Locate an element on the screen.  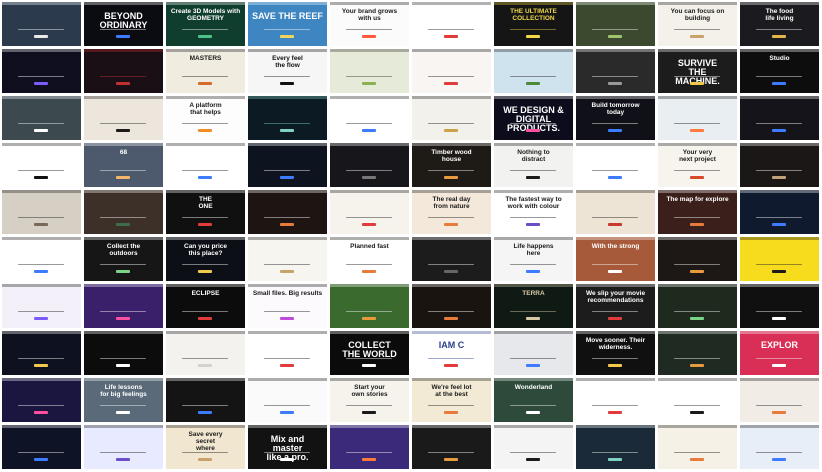
website-thumbnail: Life lessons for big feelings is located at coordinates (123, 400).